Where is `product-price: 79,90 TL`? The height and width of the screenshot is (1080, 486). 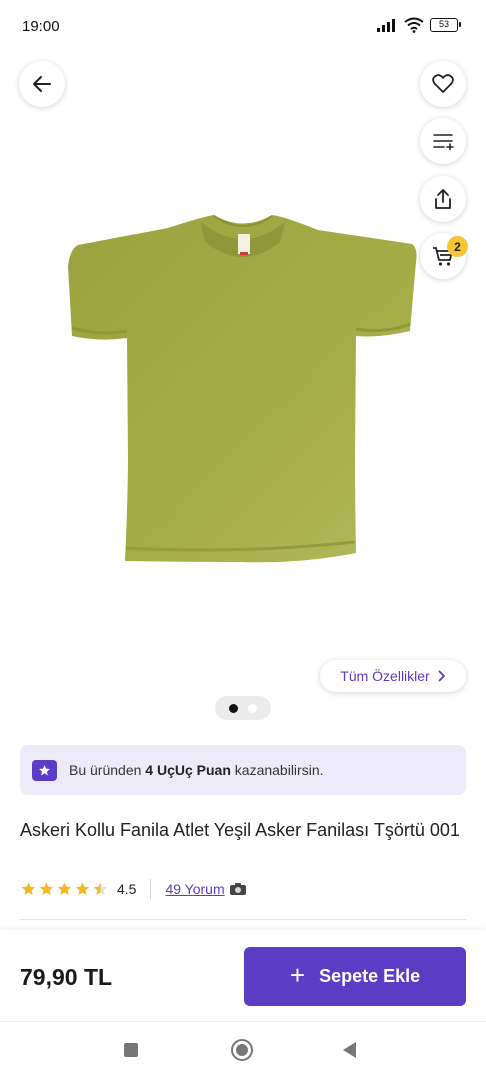
product-price: 79,90 TL is located at coordinates (66, 977).